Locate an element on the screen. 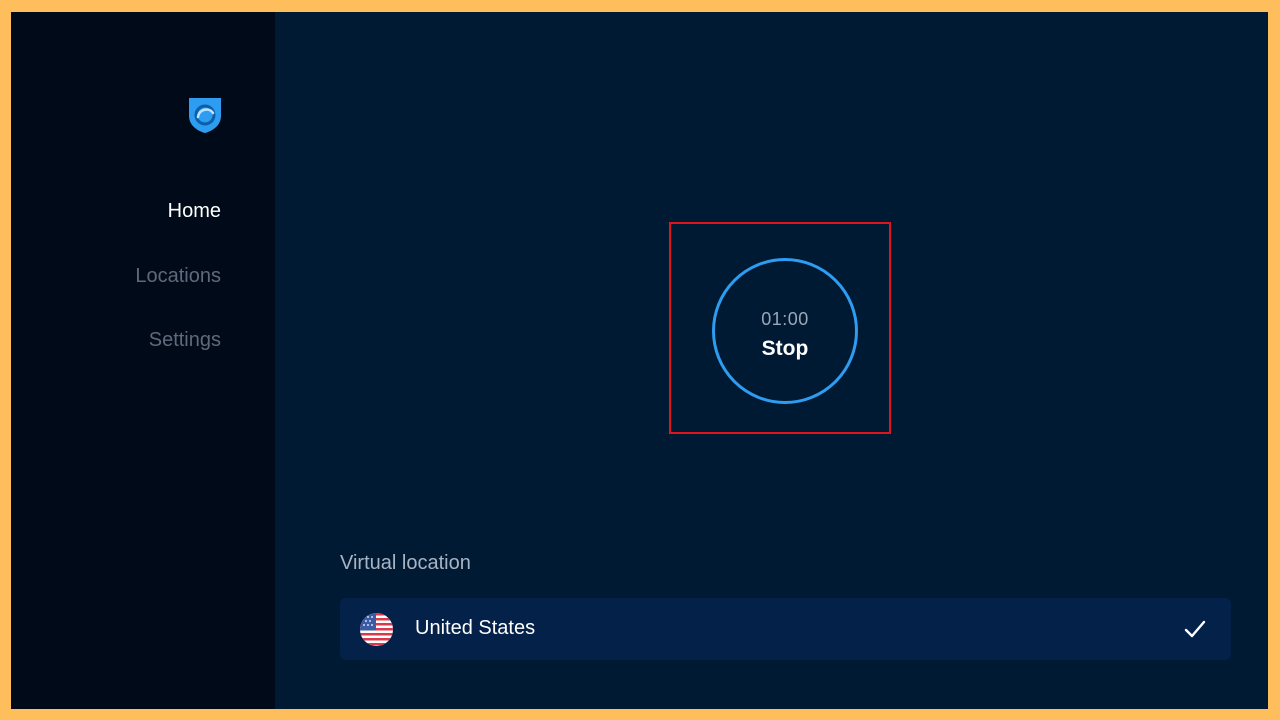 The image size is (1280, 720). stop-connection-button: 01:00 Stop is located at coordinates (785, 331).